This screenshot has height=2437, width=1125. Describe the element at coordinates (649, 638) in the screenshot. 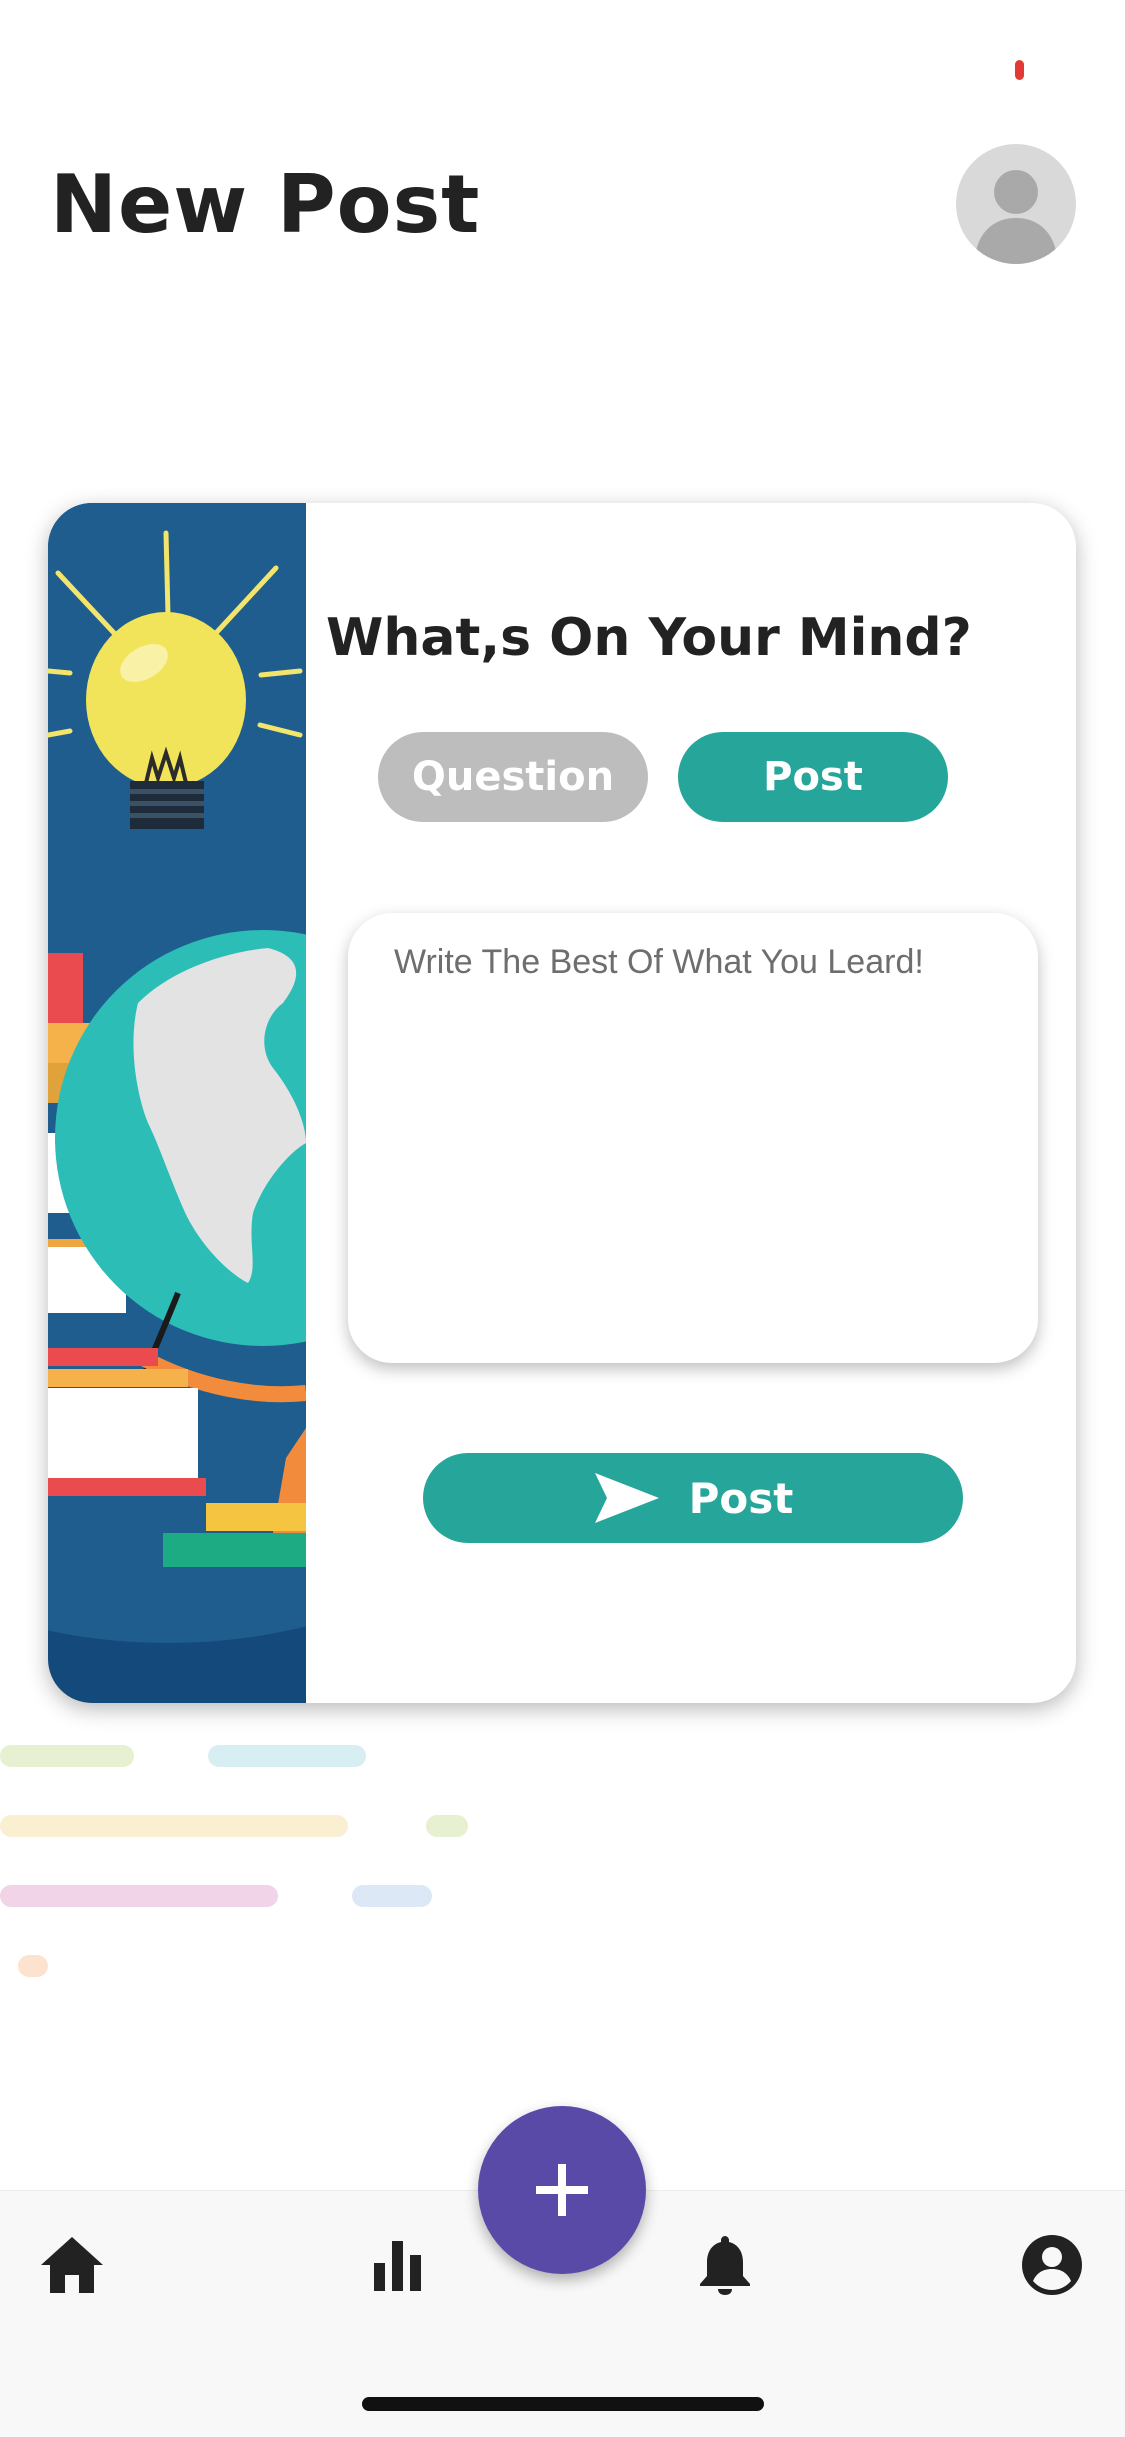

I see `card-heading: What,s On Your Mind?` at that location.